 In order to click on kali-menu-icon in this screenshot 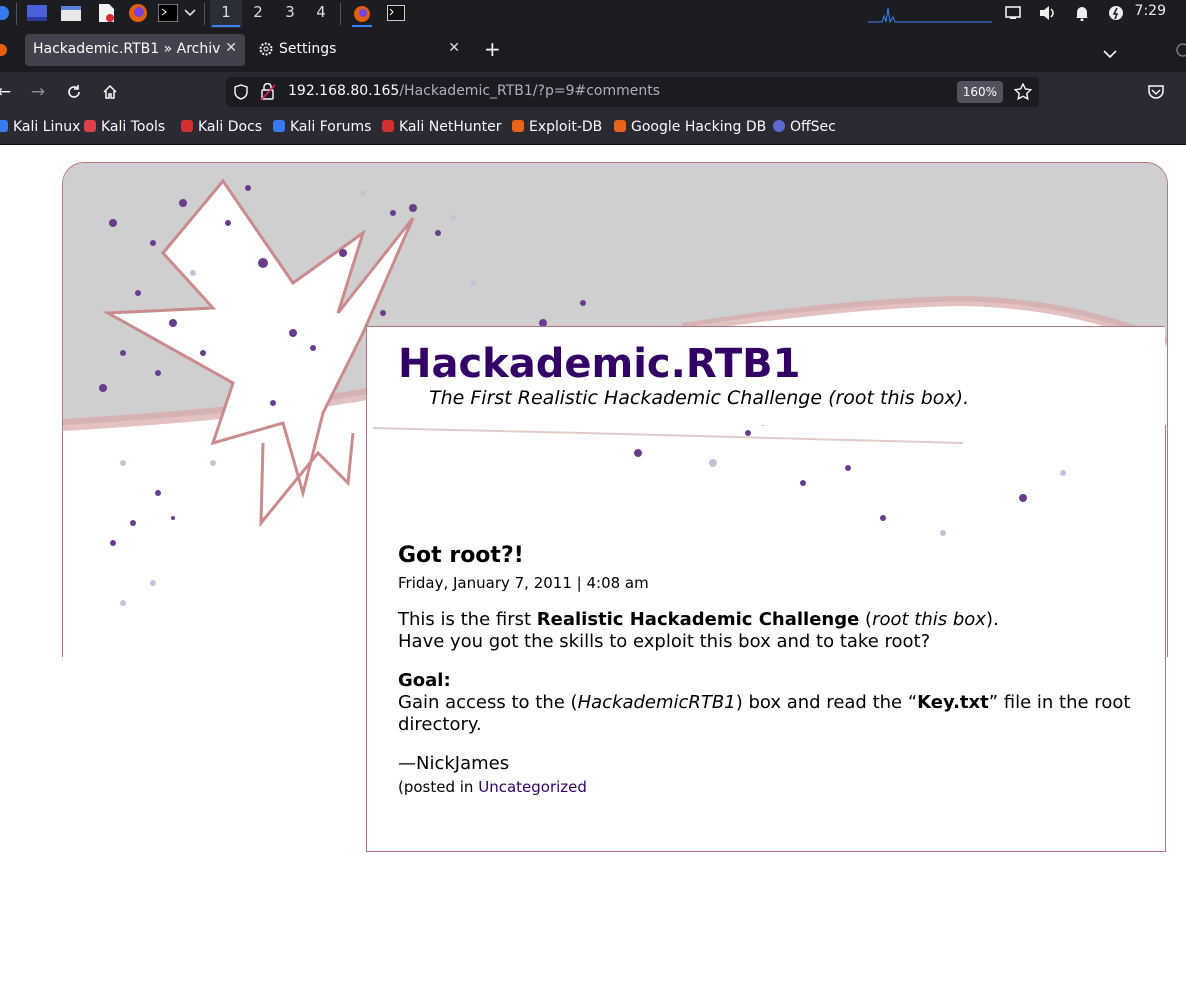, I will do `click(6, 13)`.